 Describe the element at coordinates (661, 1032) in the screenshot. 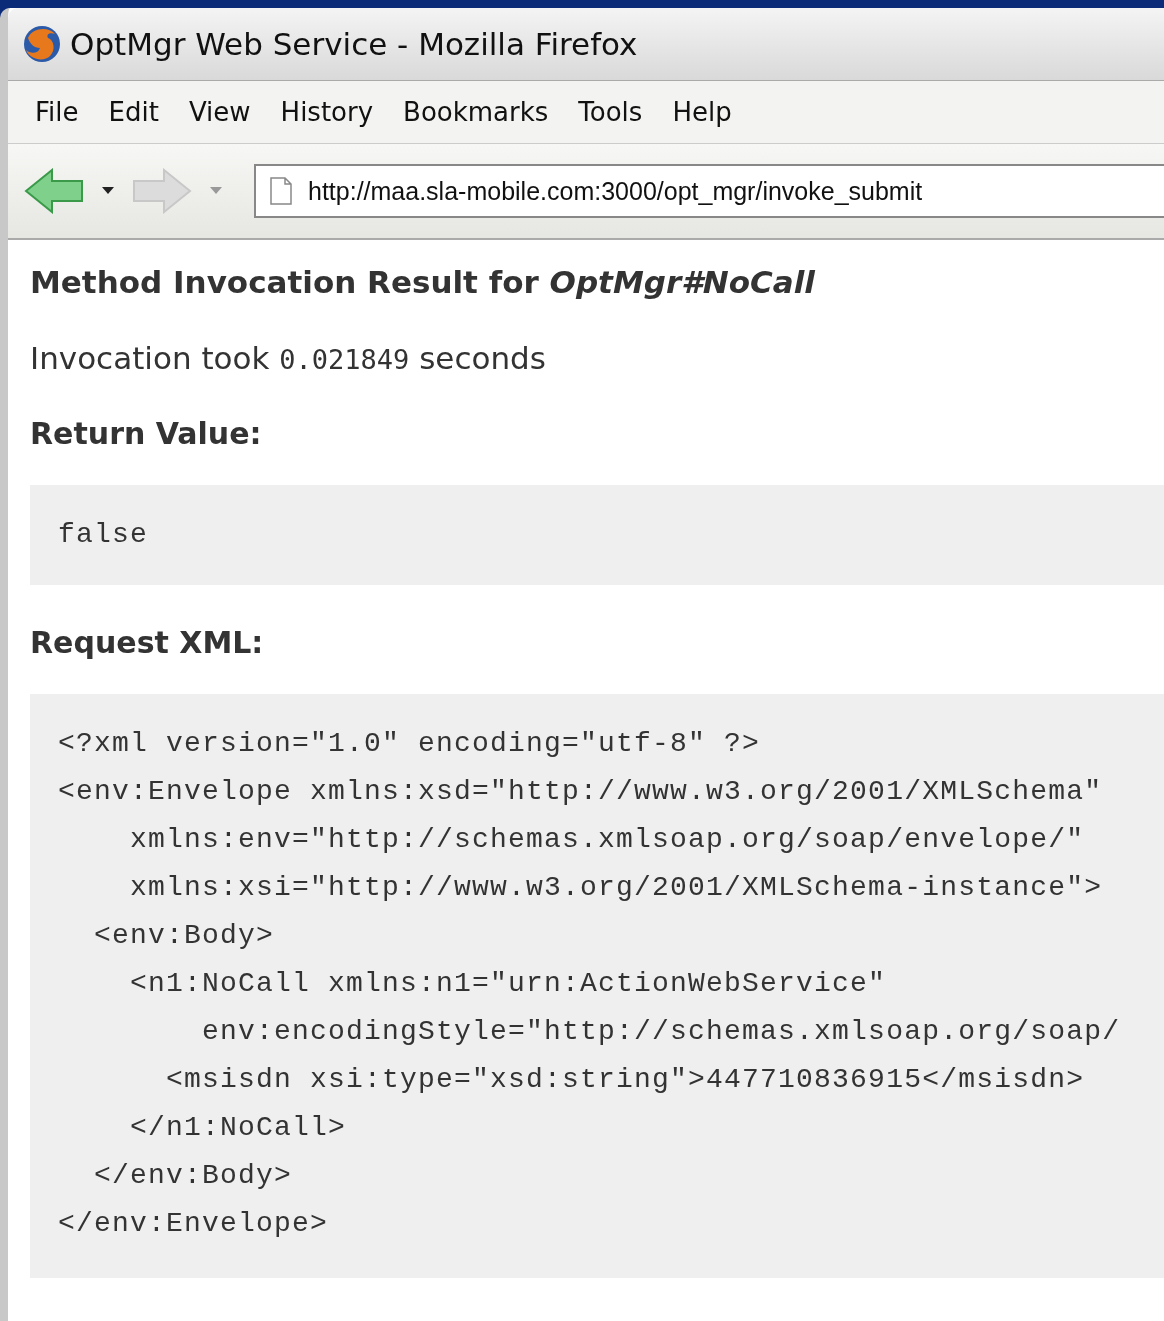

I see `code-line: env:encodingStyle="http://schemas.xmlsoap.org/soap/` at that location.